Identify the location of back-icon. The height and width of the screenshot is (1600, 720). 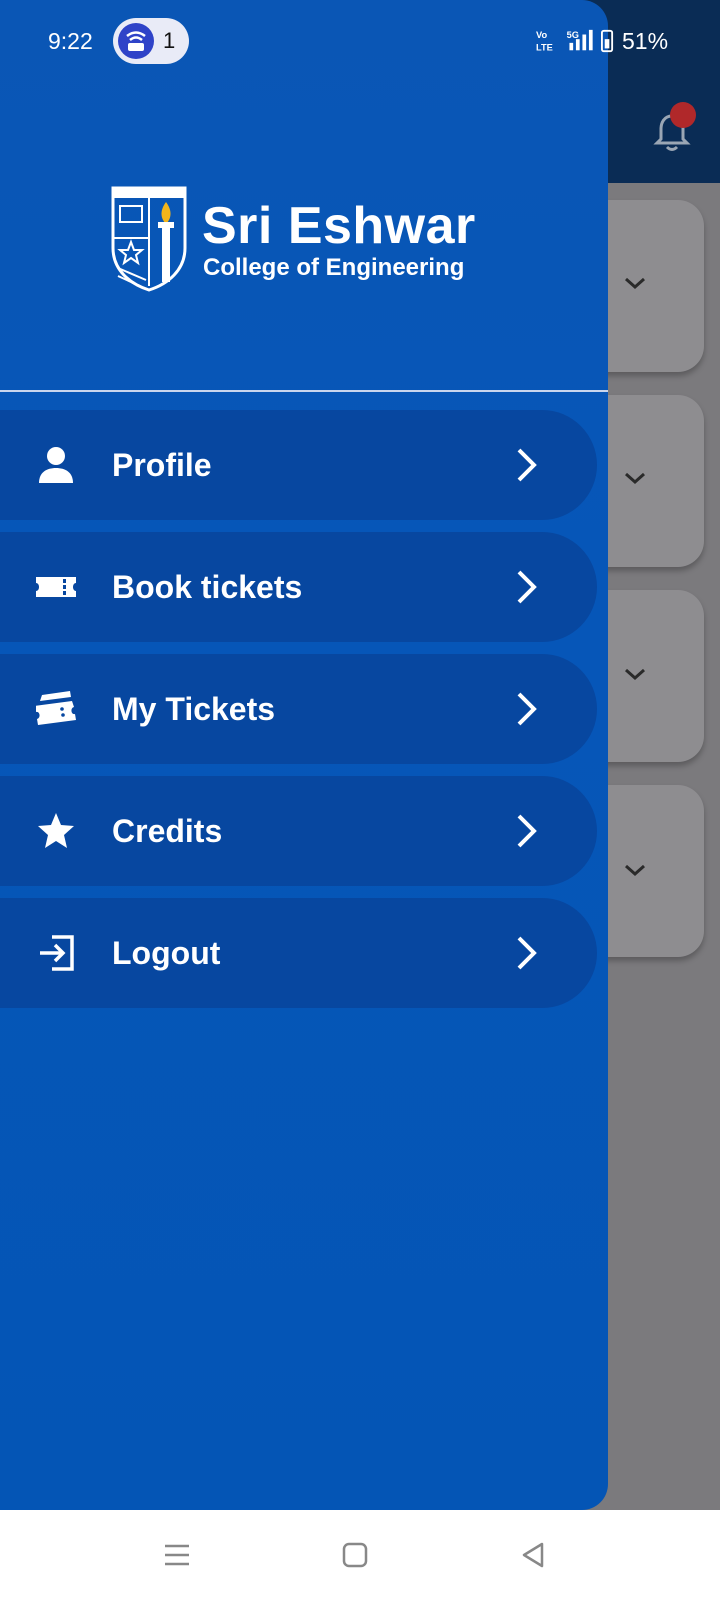
(533, 1555).